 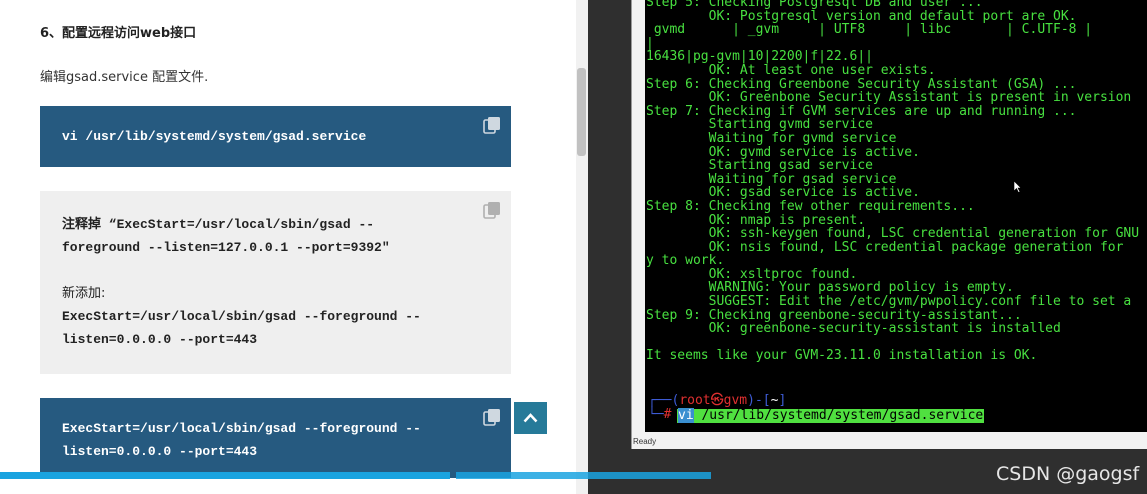 What do you see at coordinates (771, 138) in the screenshot?
I see `terminal-line: Waiting for gvmd service` at bounding box center [771, 138].